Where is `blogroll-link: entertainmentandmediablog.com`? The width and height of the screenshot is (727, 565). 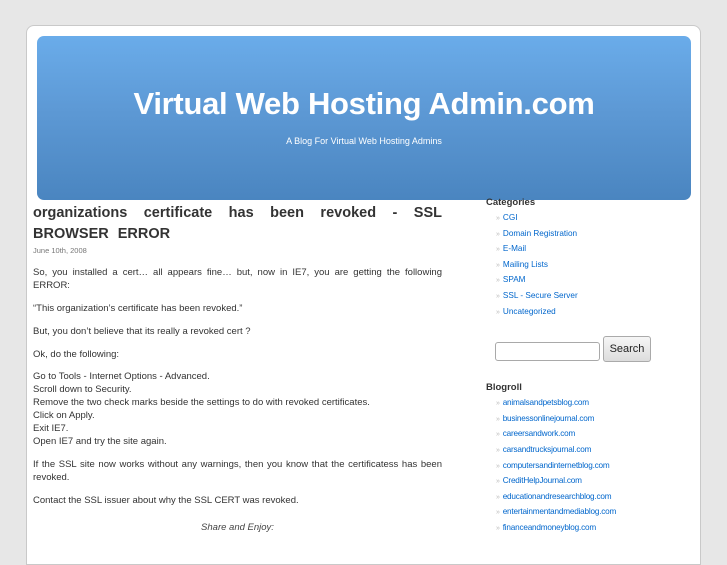 blogroll-link: entertainmentandmediablog.com is located at coordinates (560, 511).